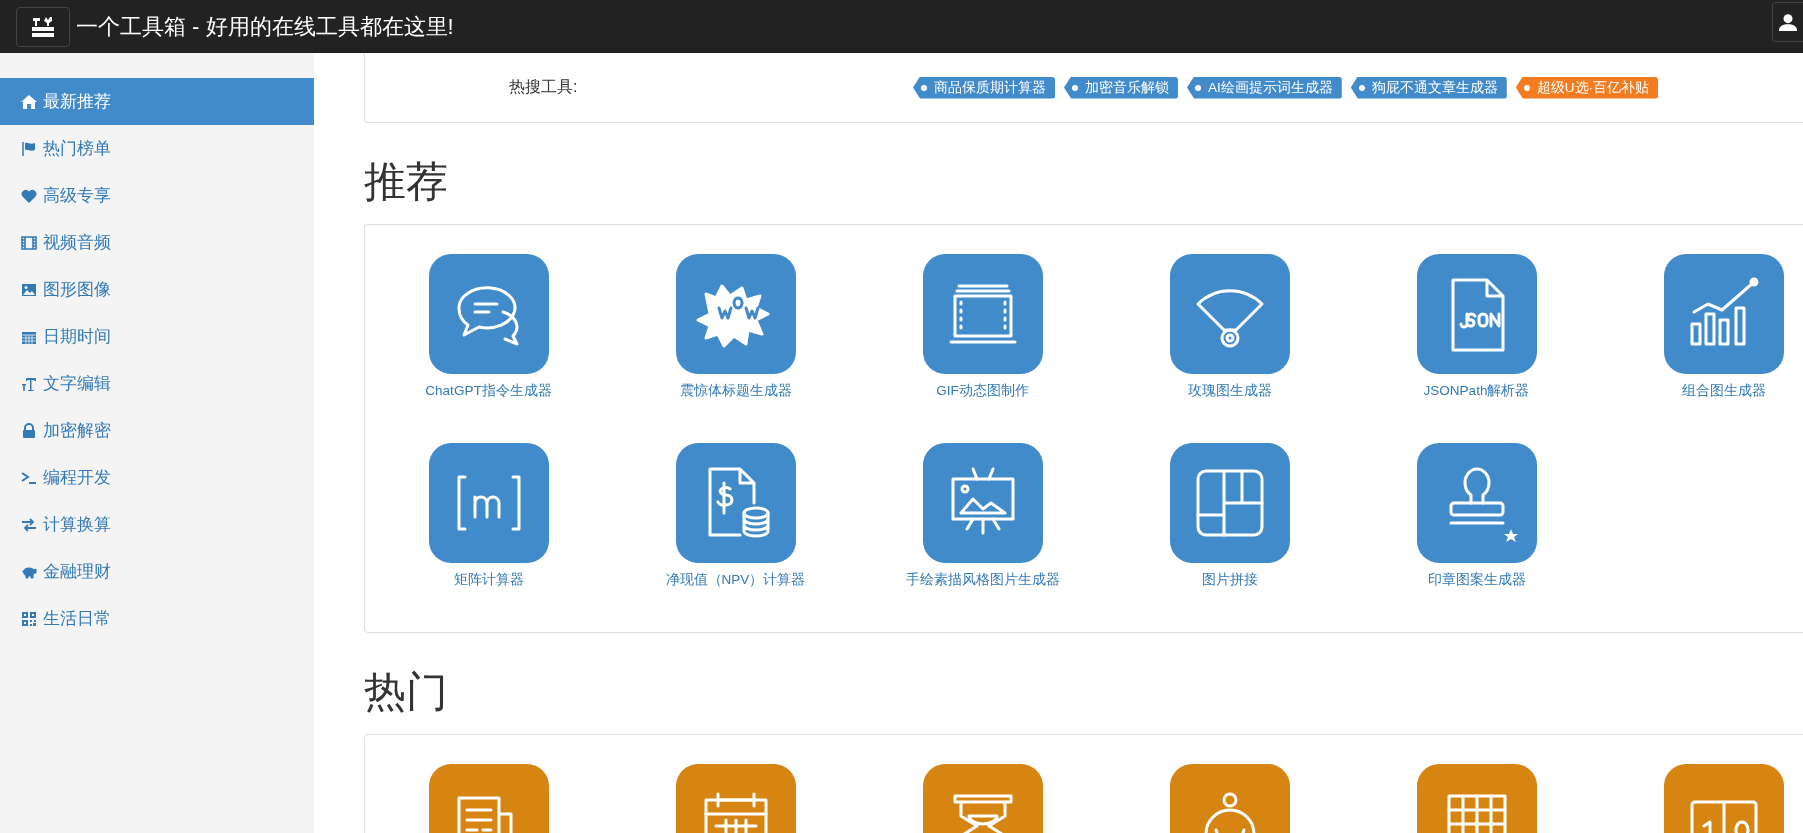  I want to click on hot-search-tag: AI绘画提示词生成器, so click(1264, 87).